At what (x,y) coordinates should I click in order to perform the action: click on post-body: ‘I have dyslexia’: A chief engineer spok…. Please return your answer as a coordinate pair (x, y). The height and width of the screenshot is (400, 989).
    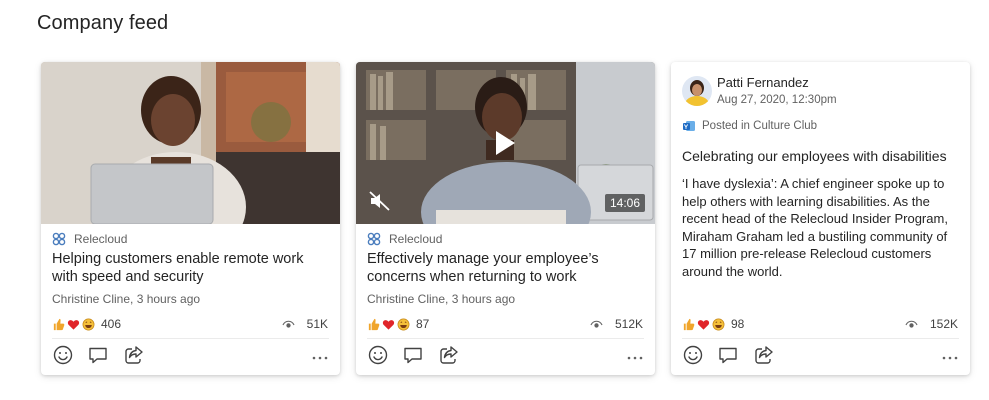
    Looking at the image, I should click on (815, 227).